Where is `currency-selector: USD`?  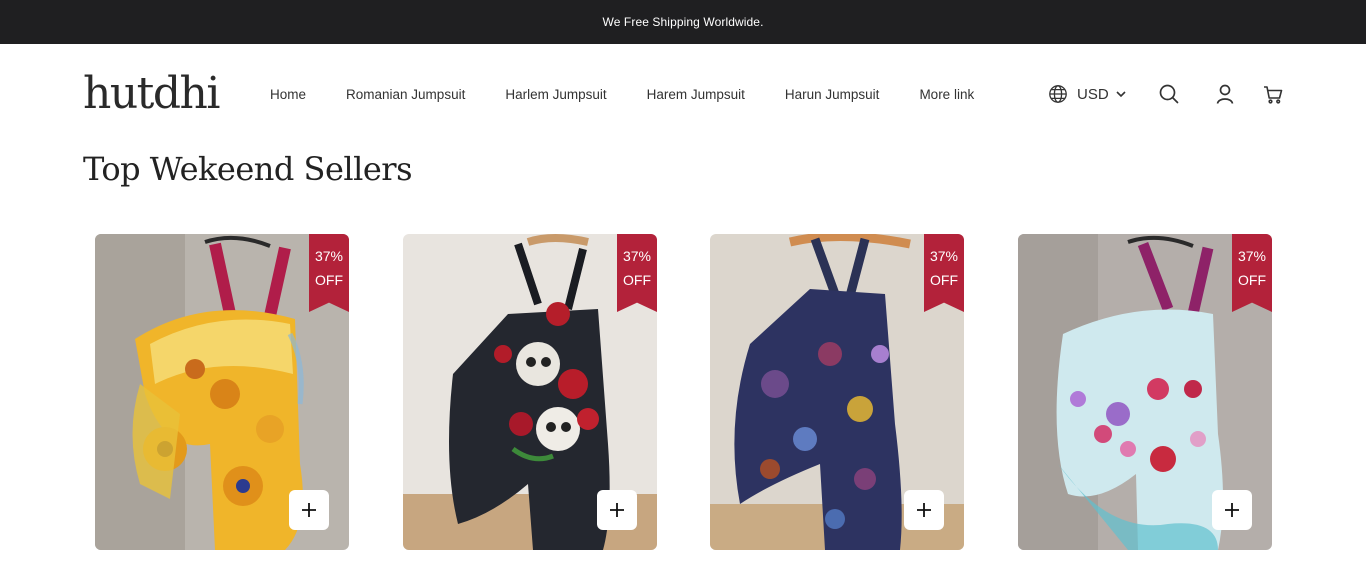
currency-selector: USD is located at coordinates (1087, 94).